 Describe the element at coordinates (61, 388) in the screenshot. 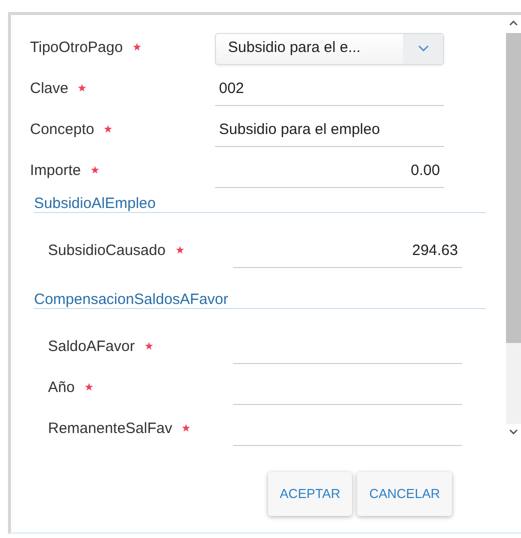

I see `field-label: Año` at that location.